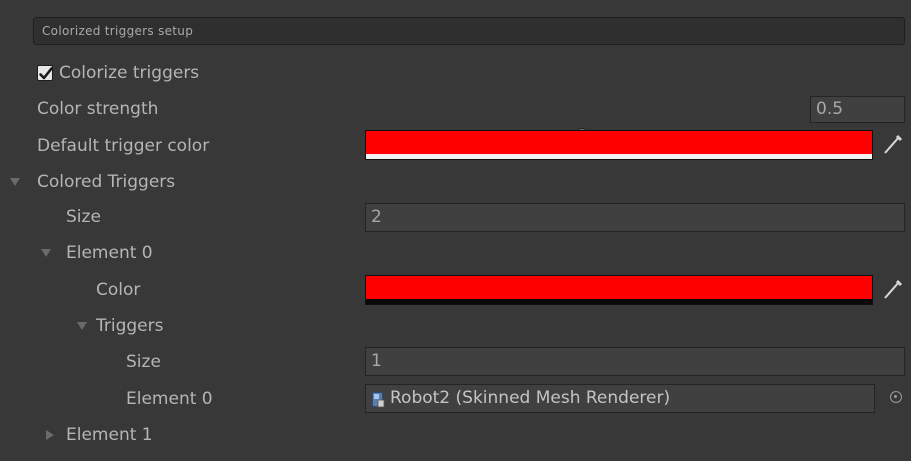  Describe the element at coordinates (378, 400) in the screenshot. I see `skinned-mesh-renderer-icon` at that location.